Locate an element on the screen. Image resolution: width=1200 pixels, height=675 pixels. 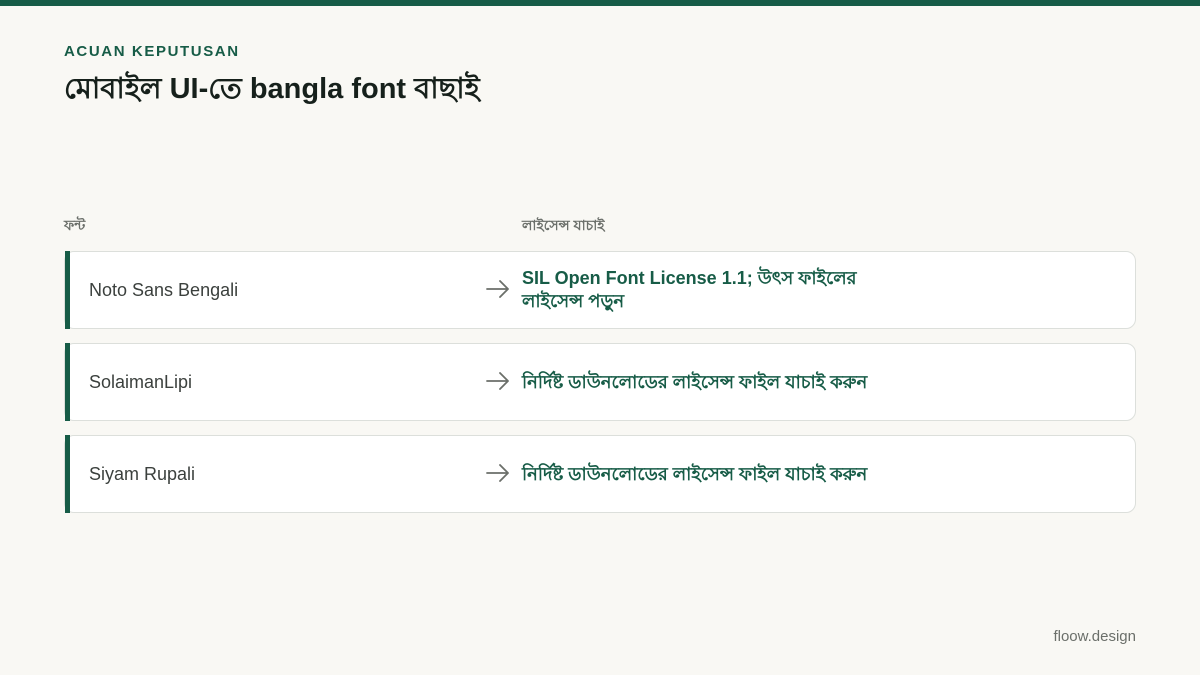
font-name-cell: Siyam Rupali is located at coordinates (142, 473).